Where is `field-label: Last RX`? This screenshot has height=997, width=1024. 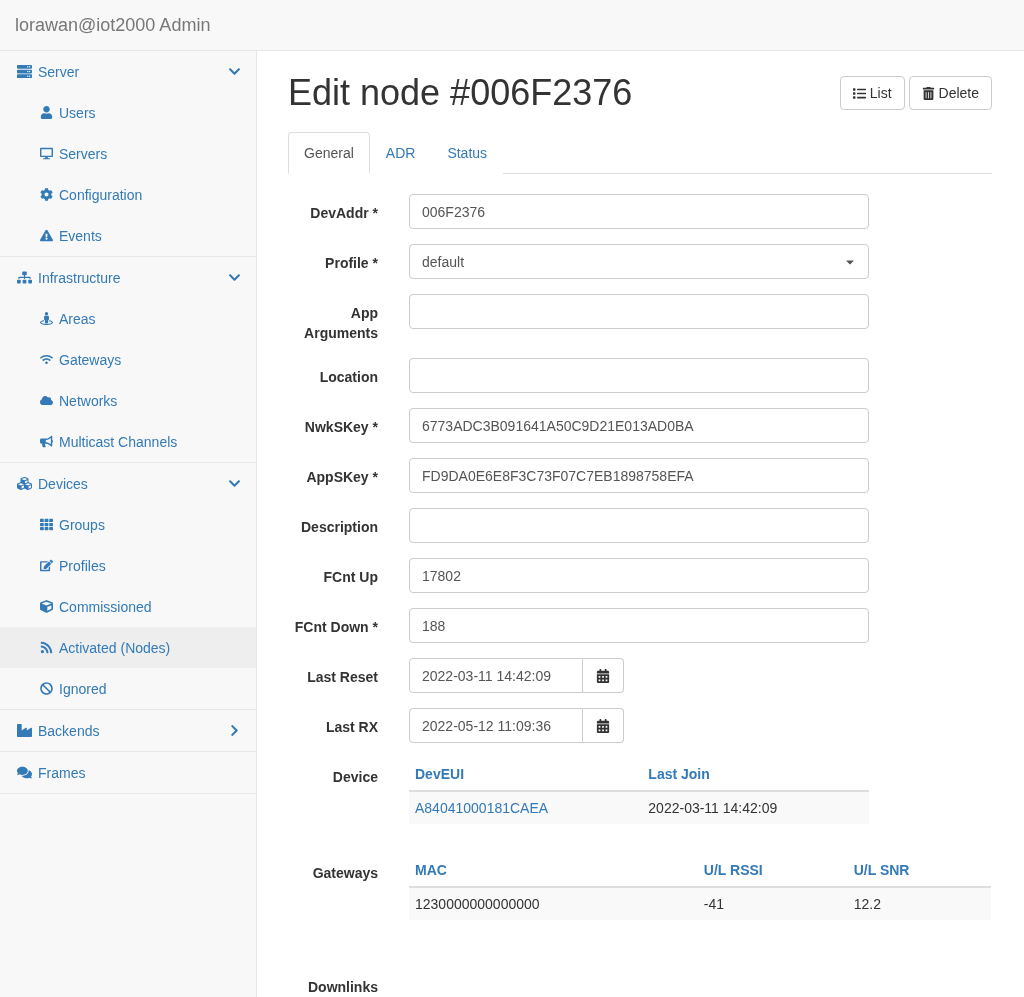
field-label: Last RX is located at coordinates (351, 728).